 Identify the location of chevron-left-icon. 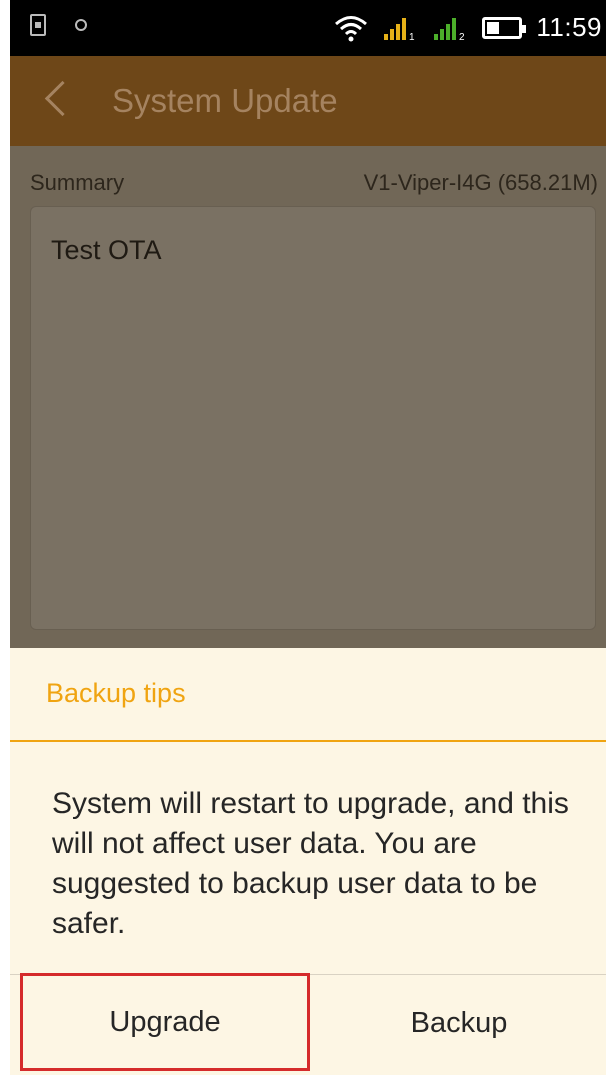
(62, 98).